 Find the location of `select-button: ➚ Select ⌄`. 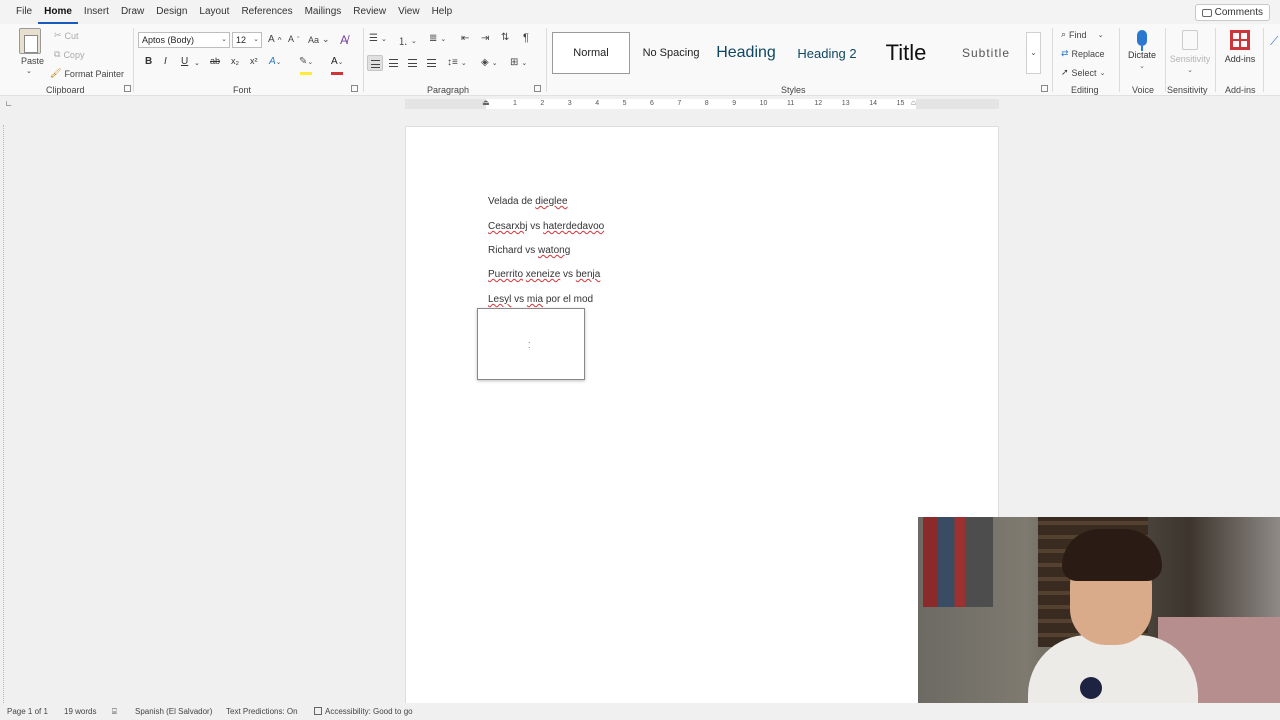

select-button: ➚ Select ⌄ is located at coordinates (1083, 72).